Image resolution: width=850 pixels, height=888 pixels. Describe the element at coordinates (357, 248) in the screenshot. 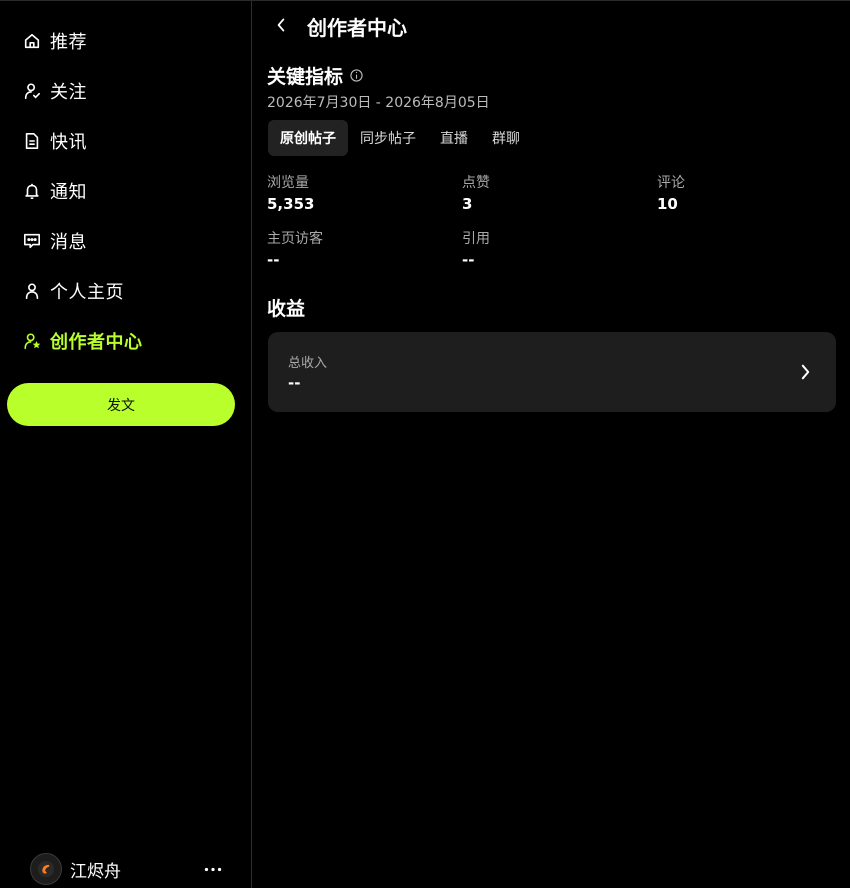

I see `metric-profile-visitors: 主页访客 --` at that location.